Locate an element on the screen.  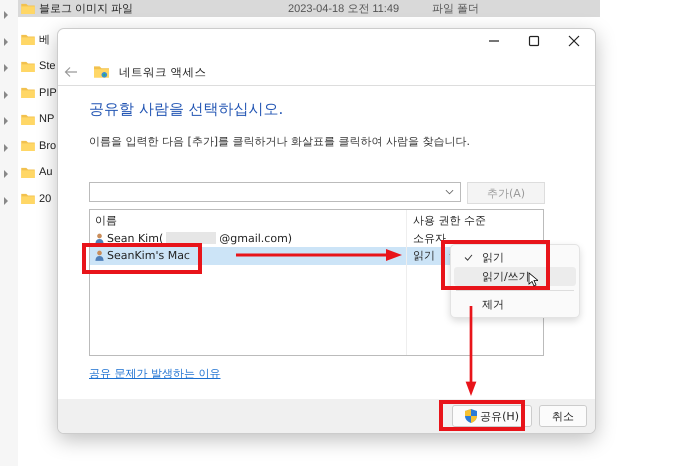
user-name: SeanKim's Mac is located at coordinates (148, 255).